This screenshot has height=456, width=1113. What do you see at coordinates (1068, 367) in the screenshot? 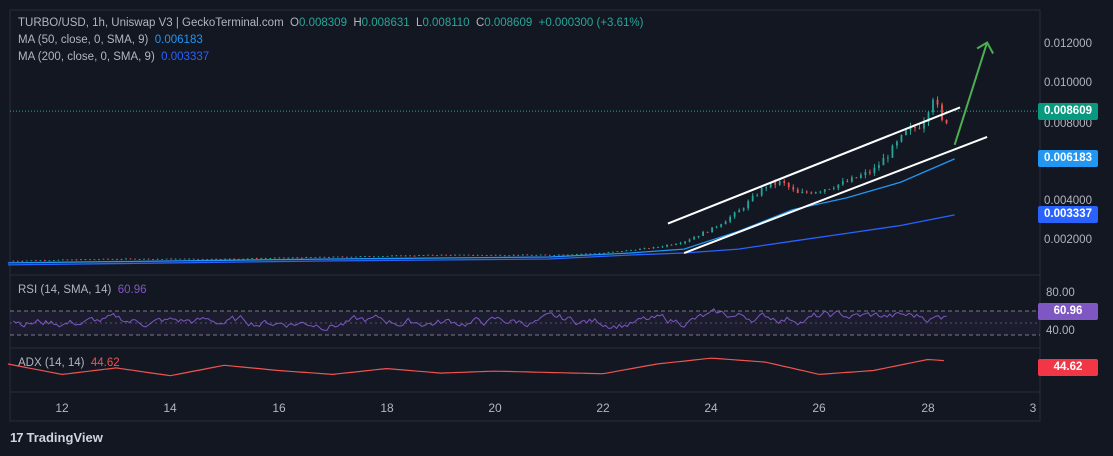
I see `adx-value-tag: 44.62` at bounding box center [1068, 367].